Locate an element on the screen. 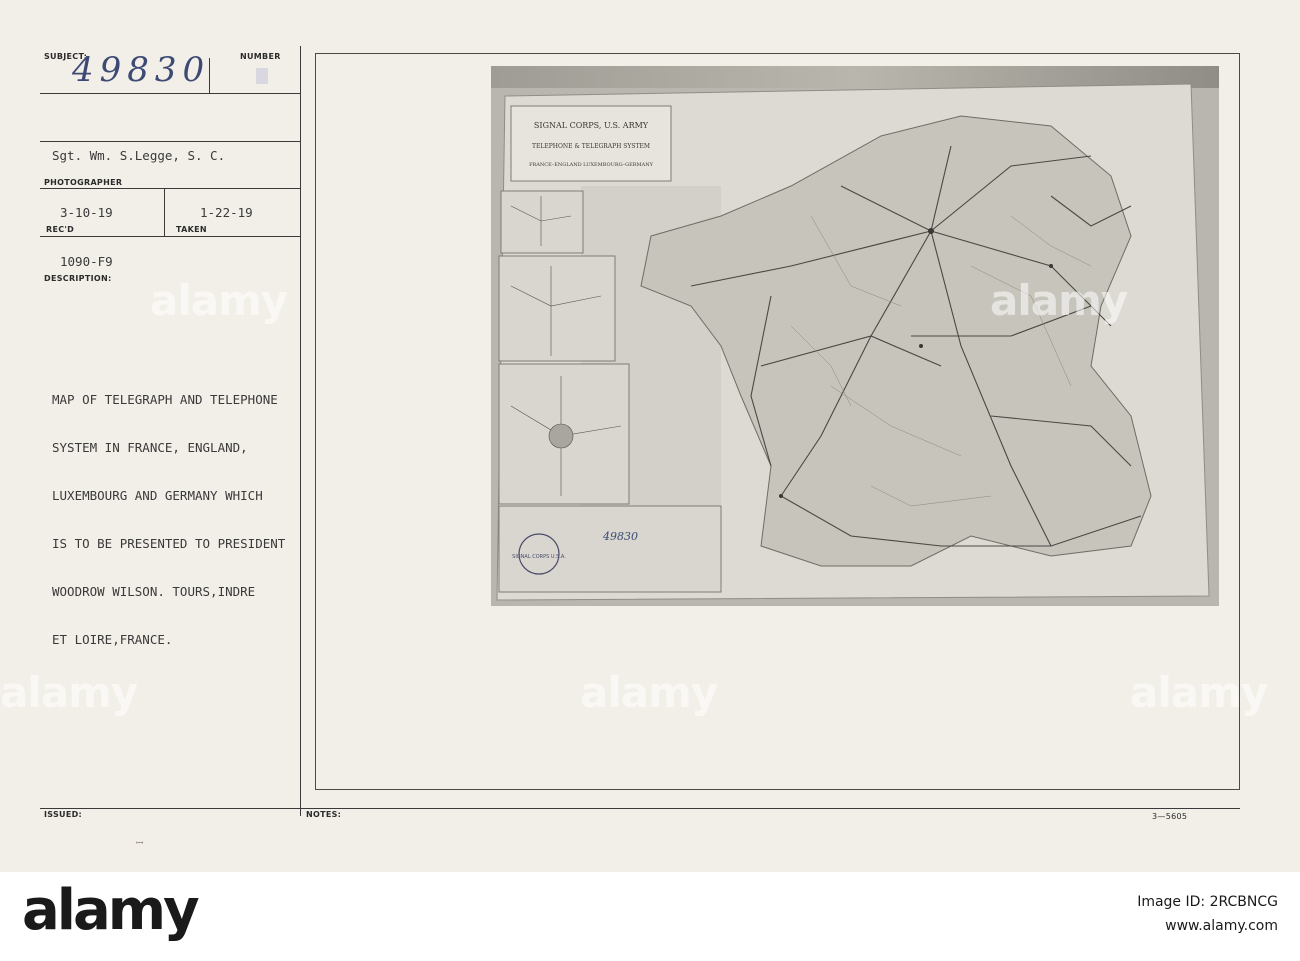 The image size is (1300, 961). received-label: REC'D is located at coordinates (60, 229).